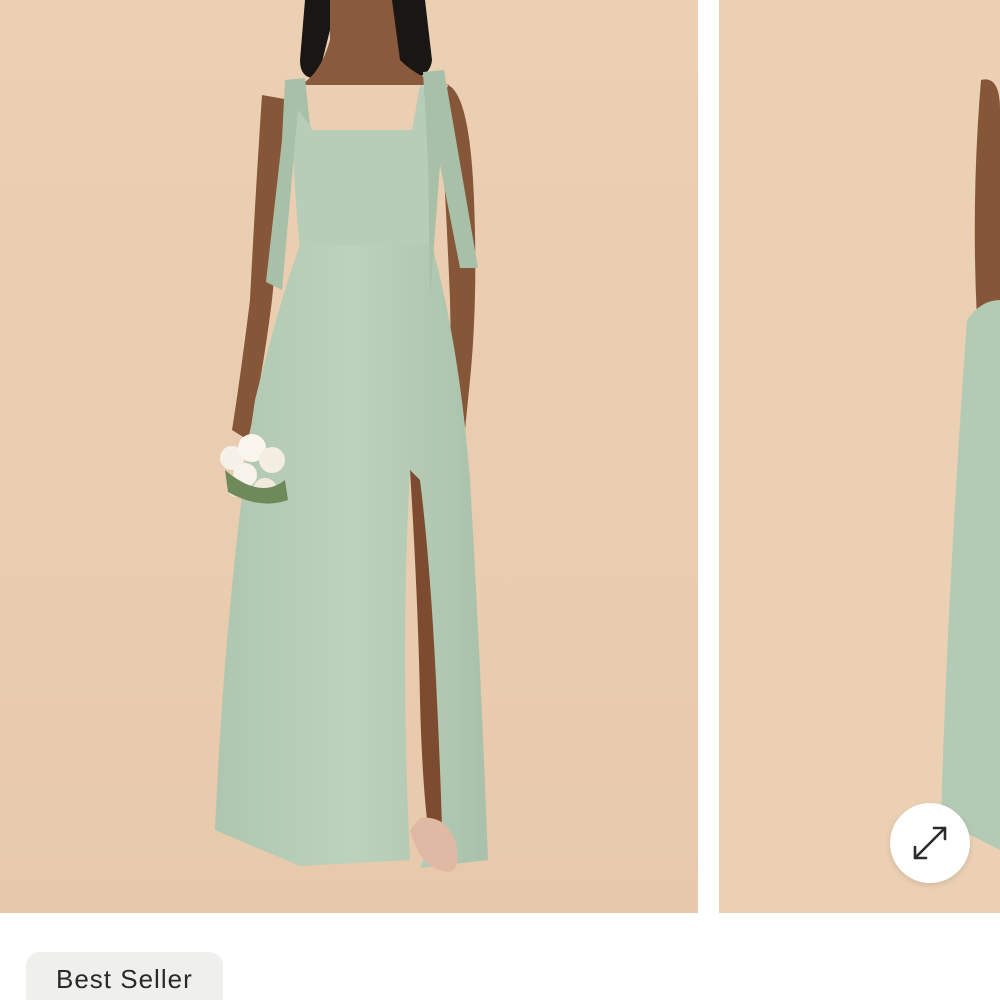 The height and width of the screenshot is (1000, 1000). I want to click on expand-arrows-icon, so click(930, 843).